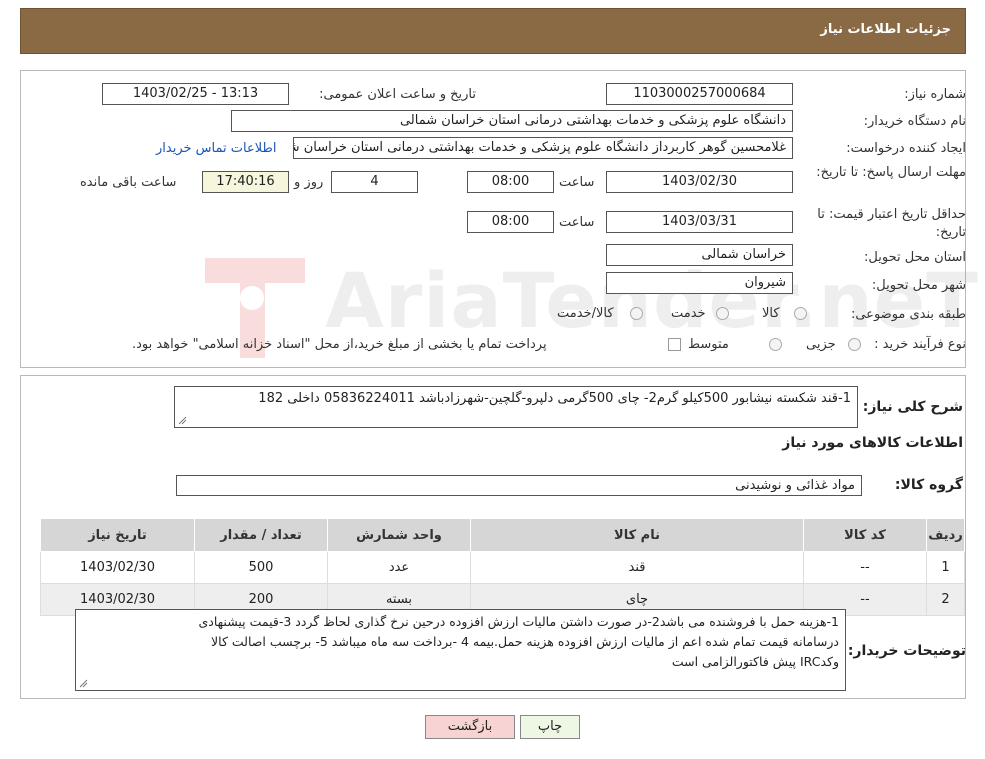 Image resolution: width=985 pixels, height=759 pixels. Describe the element at coordinates (722, 313) in the screenshot. I see `category-service-radio` at that location.